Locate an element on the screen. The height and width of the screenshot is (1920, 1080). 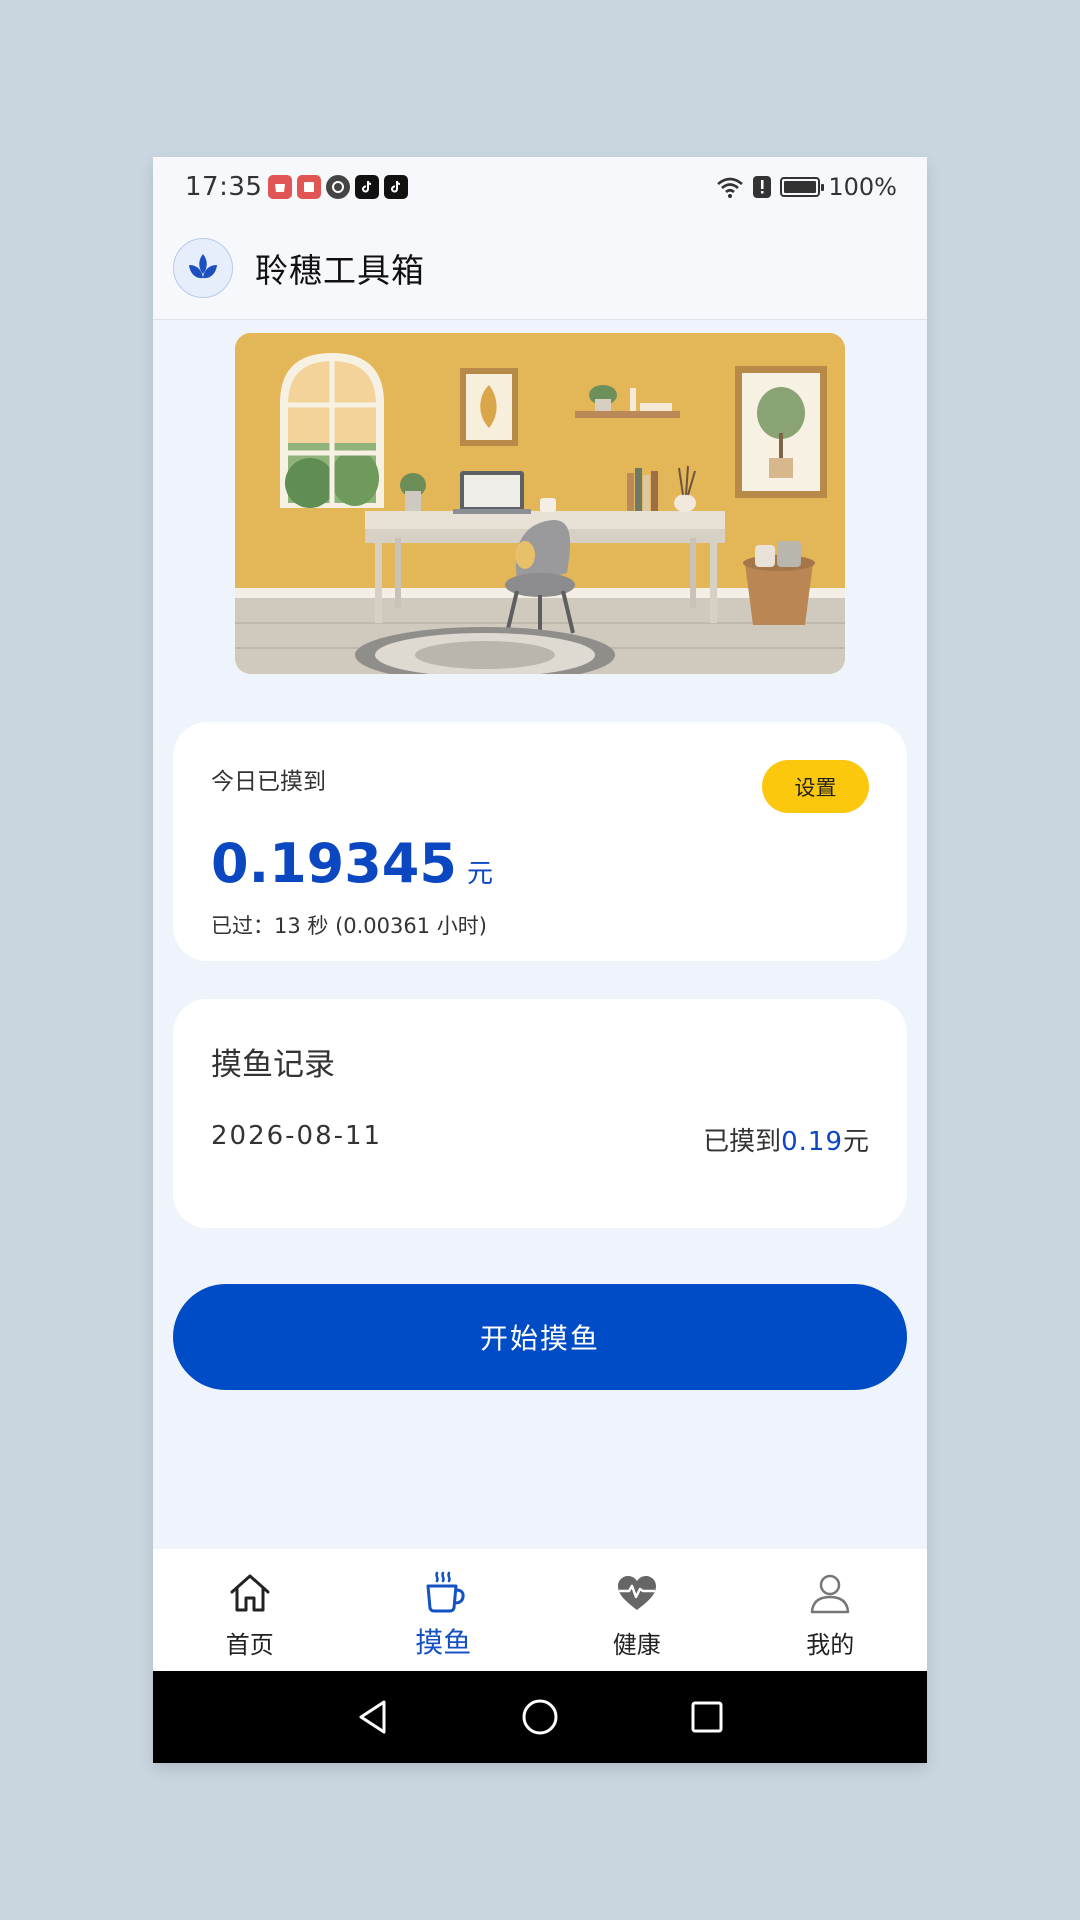
nav-item-fishing: 摸鱼 is located at coordinates (444, 1610).